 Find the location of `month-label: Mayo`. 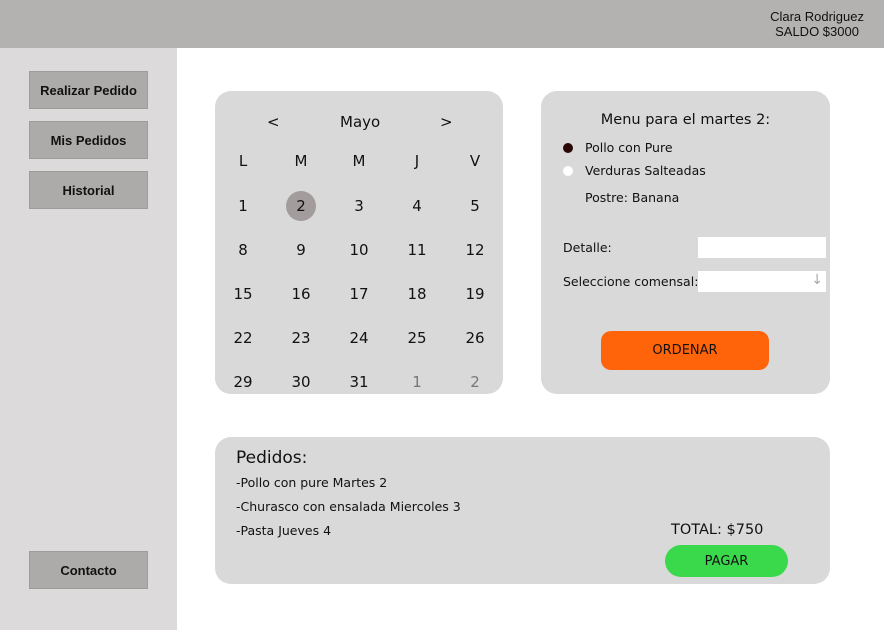

month-label: Mayo is located at coordinates (360, 122).